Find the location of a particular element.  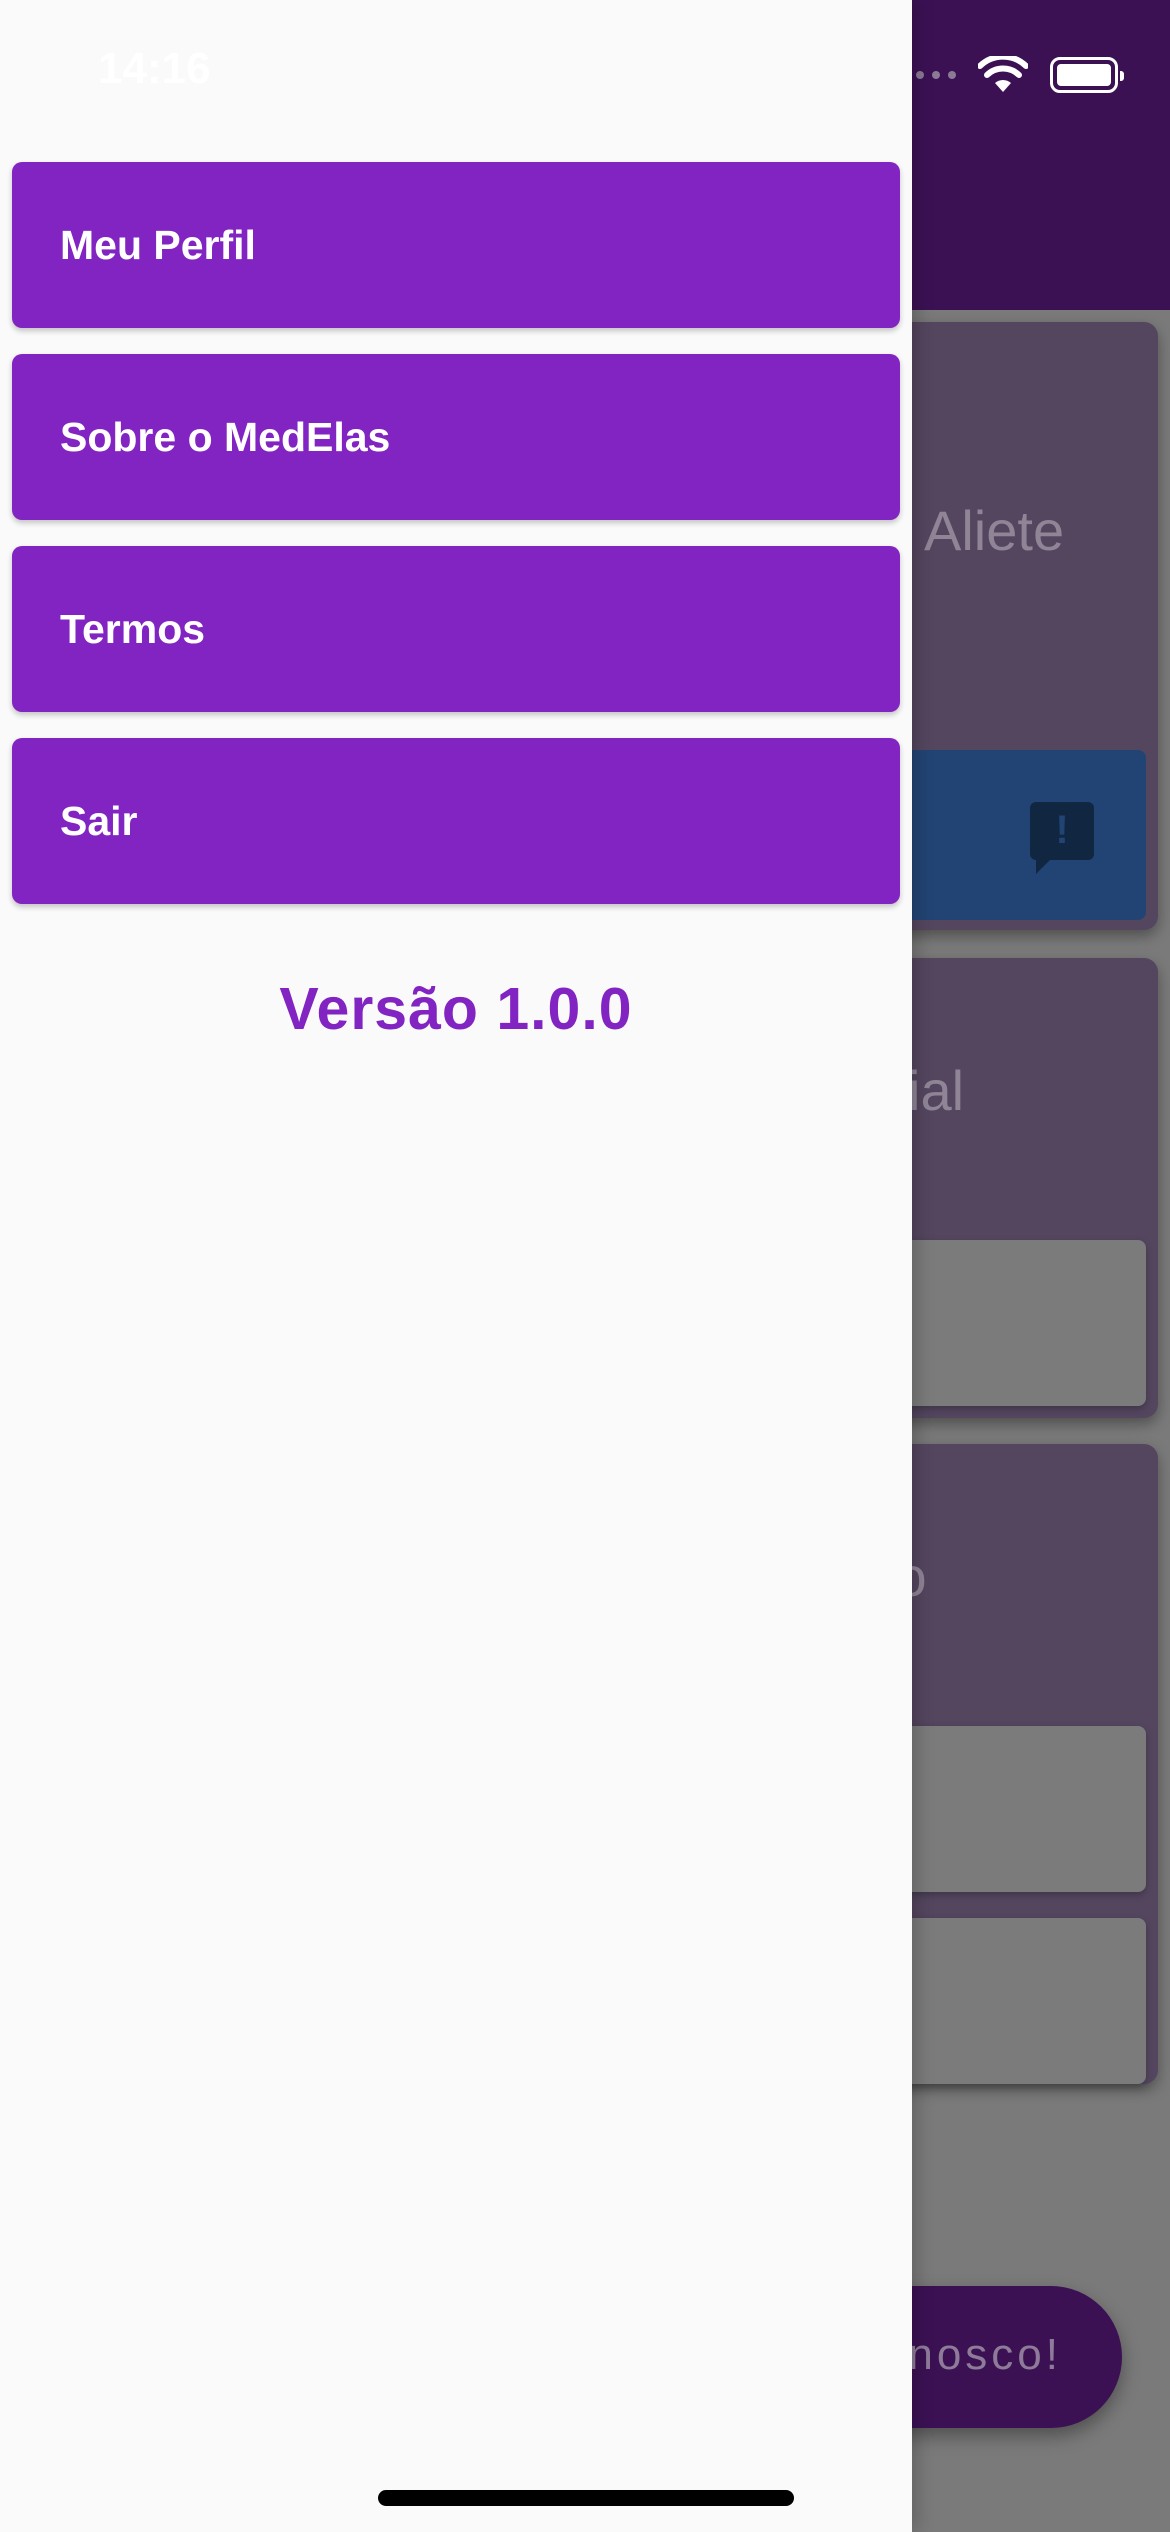

menu-item-termos: Termos is located at coordinates (456, 629).